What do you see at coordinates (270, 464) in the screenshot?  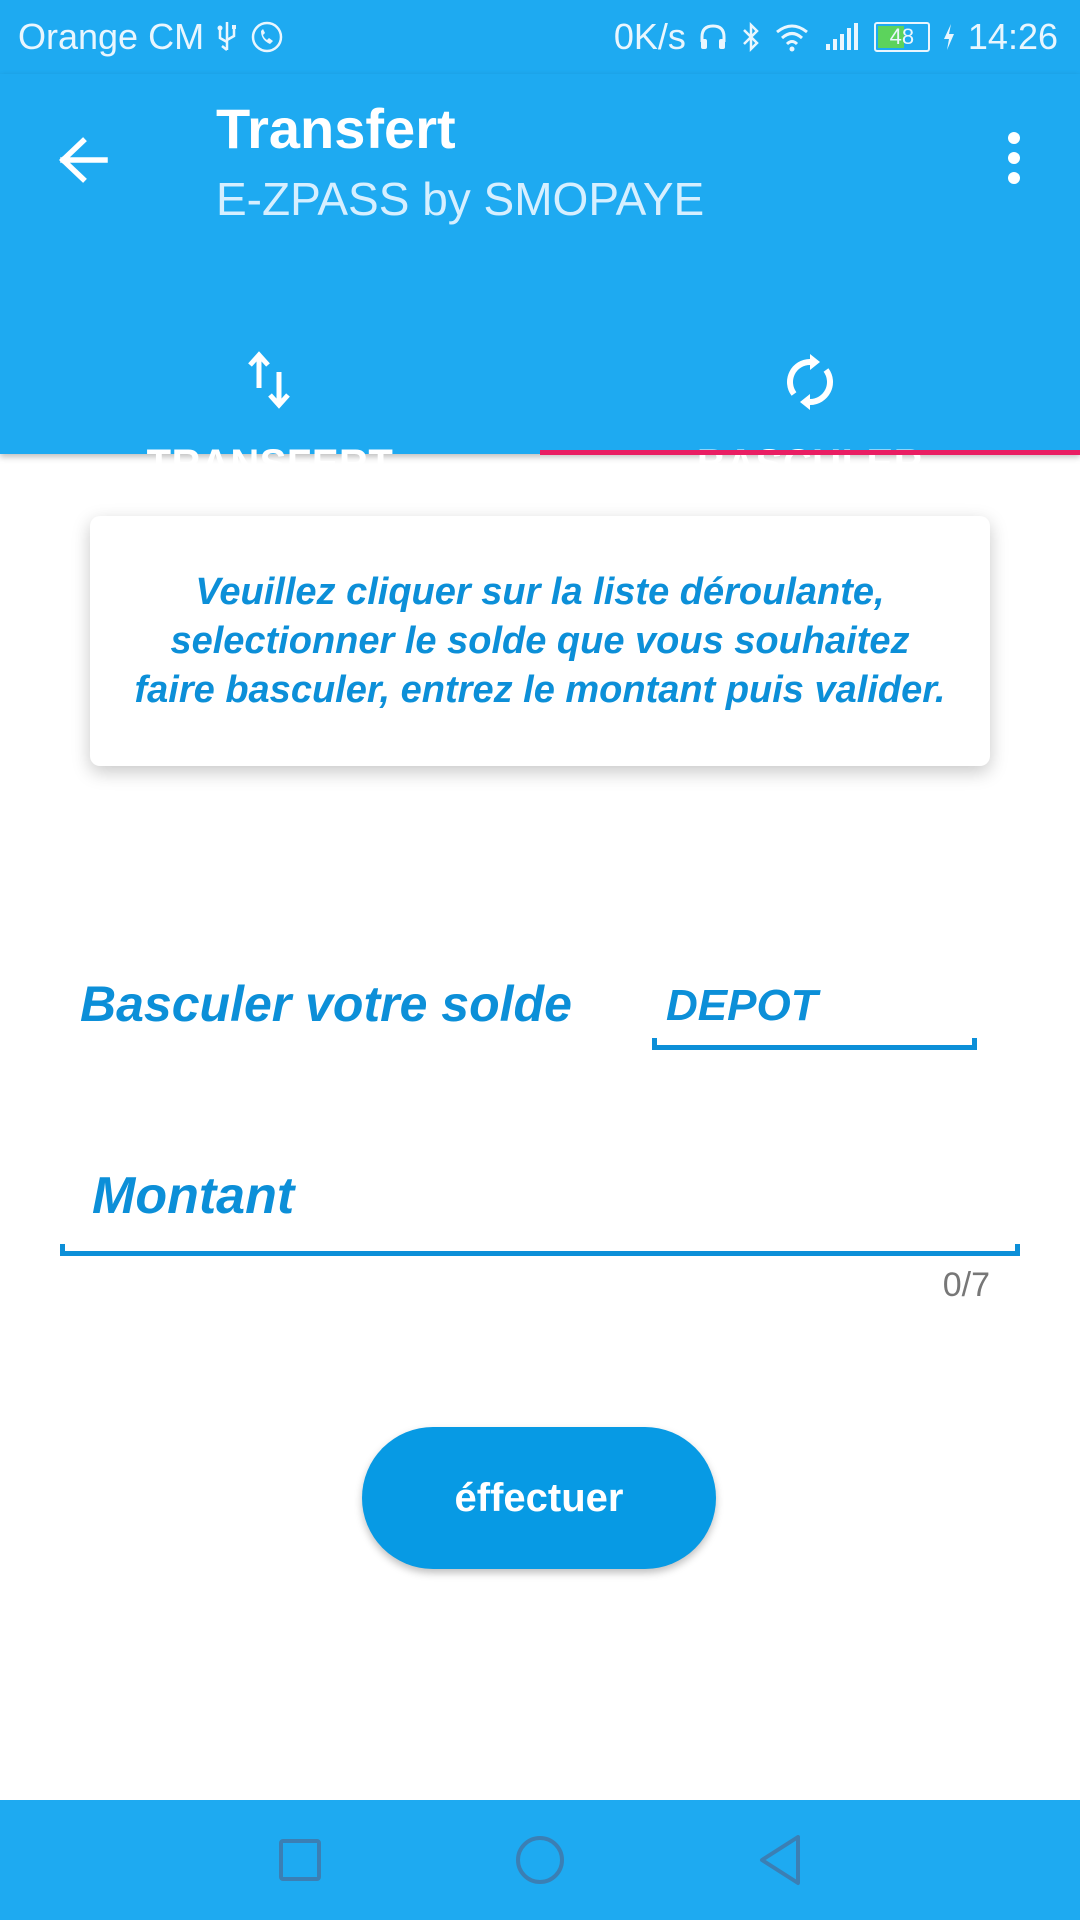 I see `tab-label: TRANSFERT` at bounding box center [270, 464].